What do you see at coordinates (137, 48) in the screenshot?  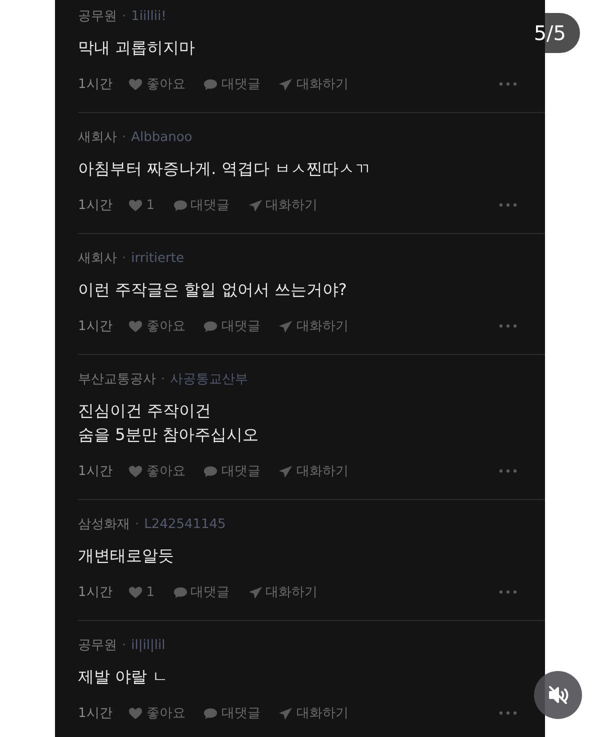 I see `comment-text: 막내 괴롭히지마` at bounding box center [137, 48].